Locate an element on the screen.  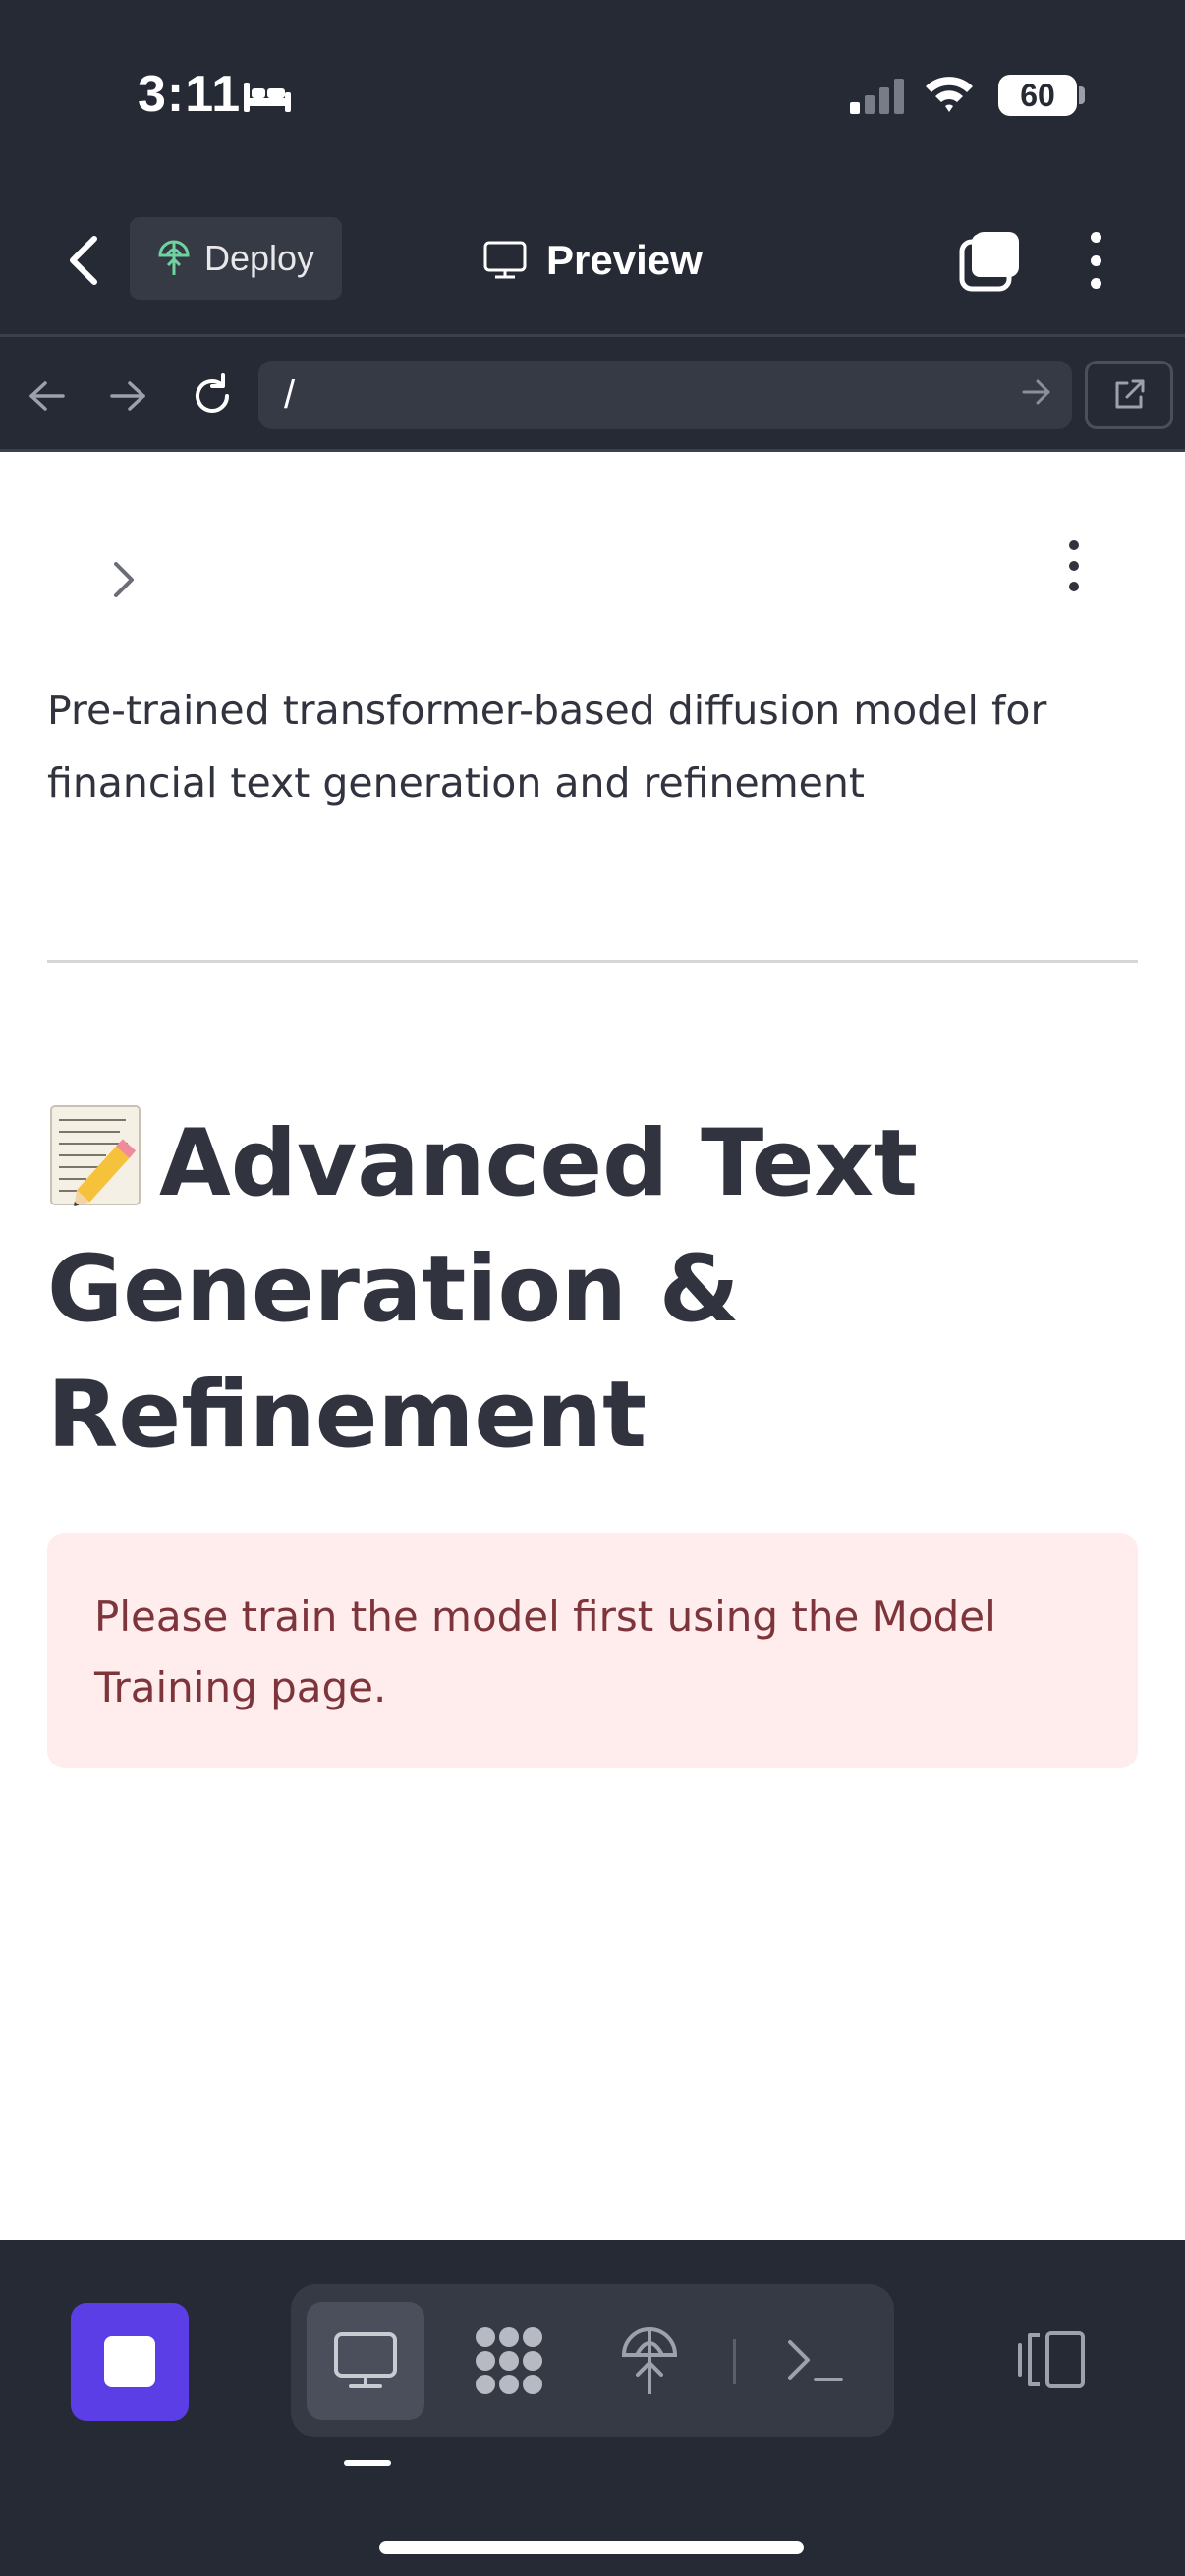
sidebar-expand-button is located at coordinates (124, 579).